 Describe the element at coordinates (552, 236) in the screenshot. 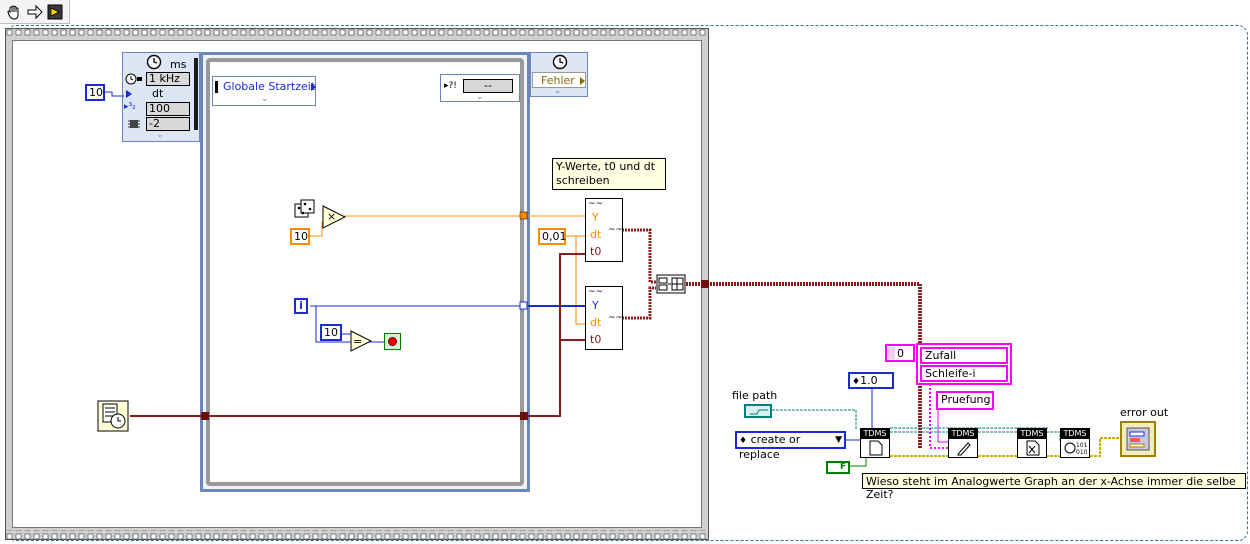

I see `dt-constant-wave: 0,01` at that location.